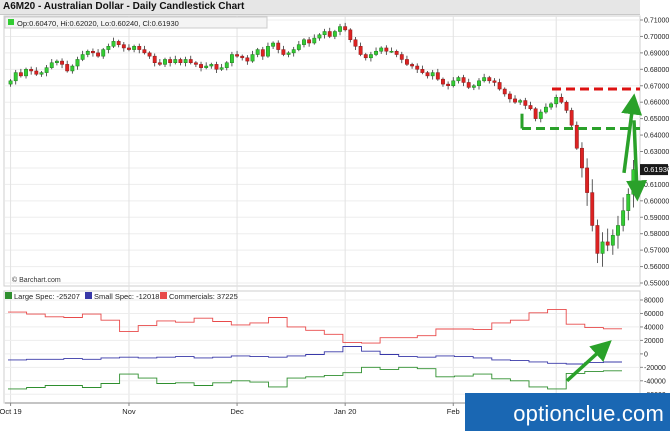 The width and height of the screenshot is (670, 431). What do you see at coordinates (656, 37) in the screenshot?
I see `price-tick-label: 0.70000` at bounding box center [656, 37].